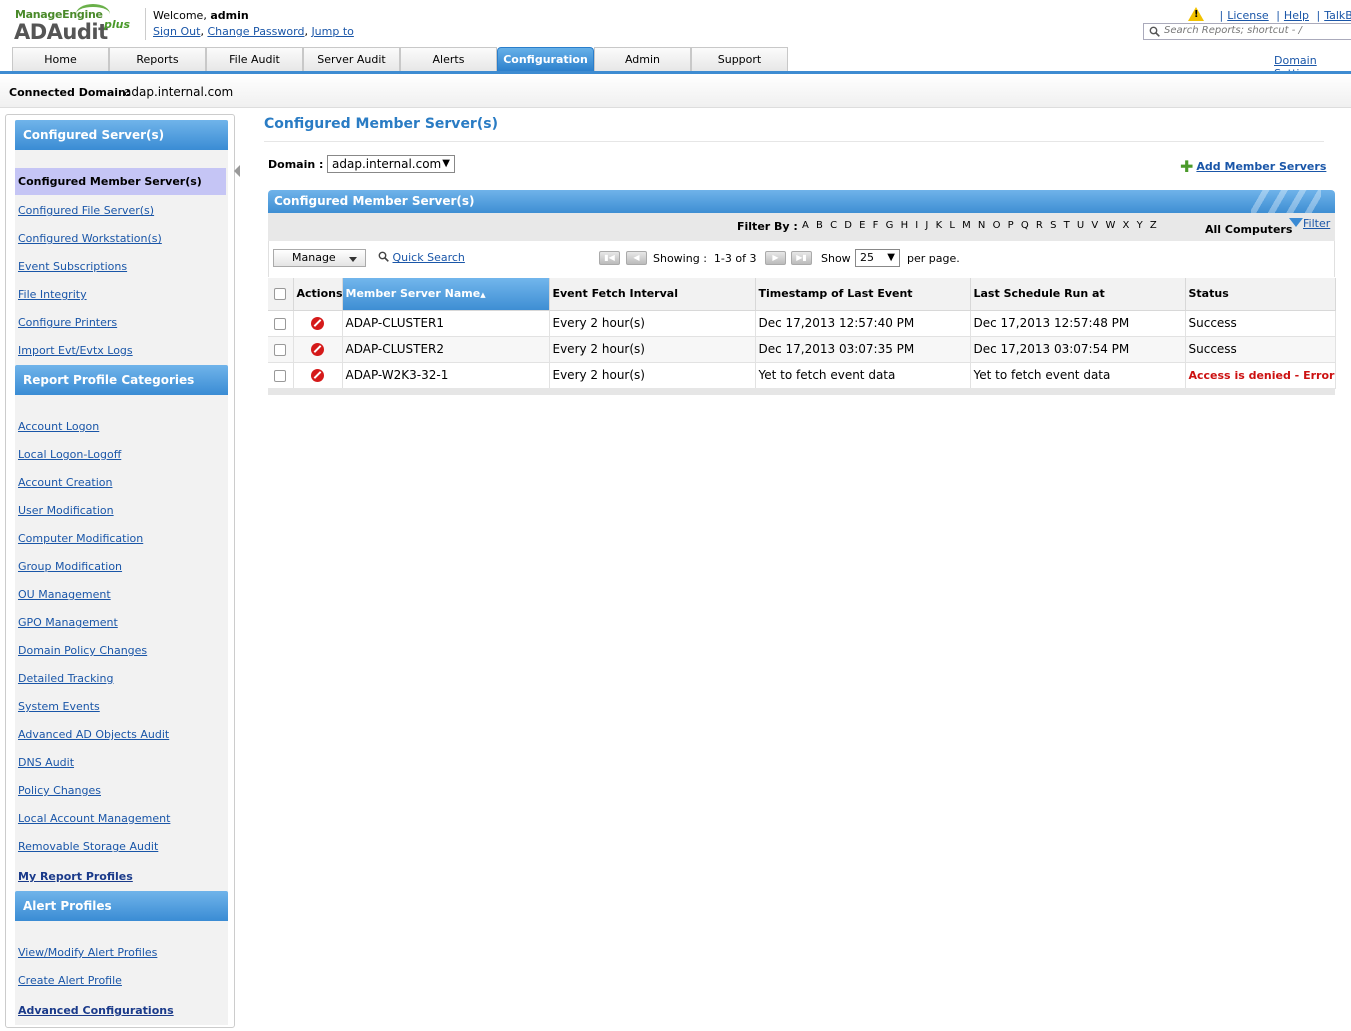 This screenshot has height=1031, width=1351. What do you see at coordinates (1316, 223) in the screenshot?
I see `filter-link: Filter` at bounding box center [1316, 223].